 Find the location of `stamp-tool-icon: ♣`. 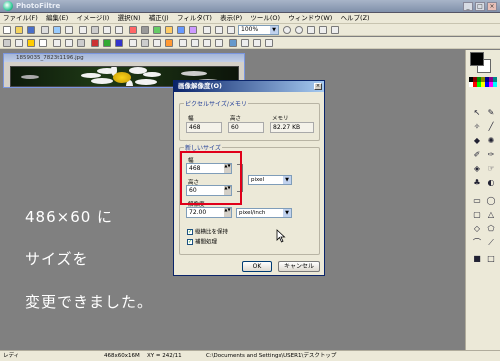

stamp-tool-icon: ♣ is located at coordinates (477, 183).